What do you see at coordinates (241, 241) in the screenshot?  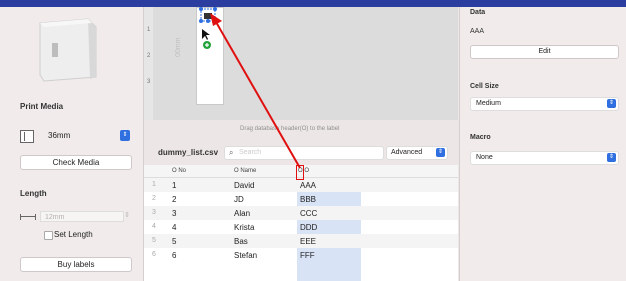 I see `cell-name: Bas` at bounding box center [241, 241].